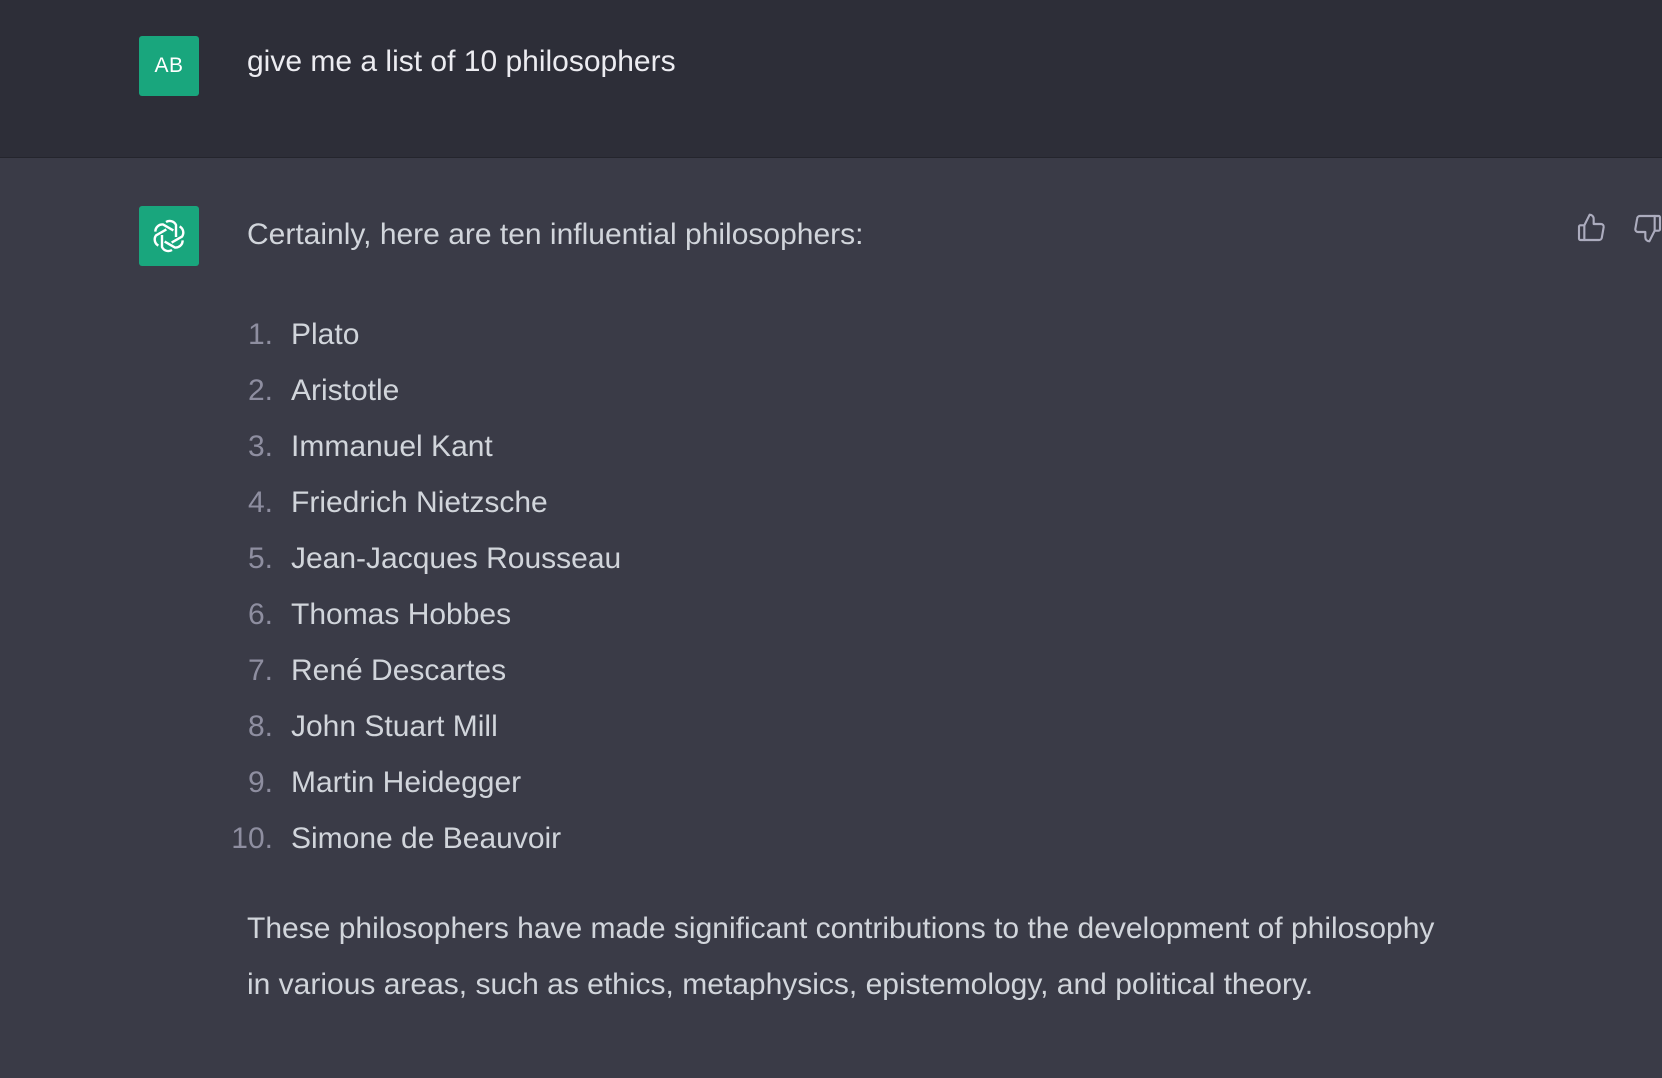 The width and height of the screenshot is (1662, 1078). Describe the element at coordinates (650, 391) in the screenshot. I see `list-item: 2. Aristotle` at that location.